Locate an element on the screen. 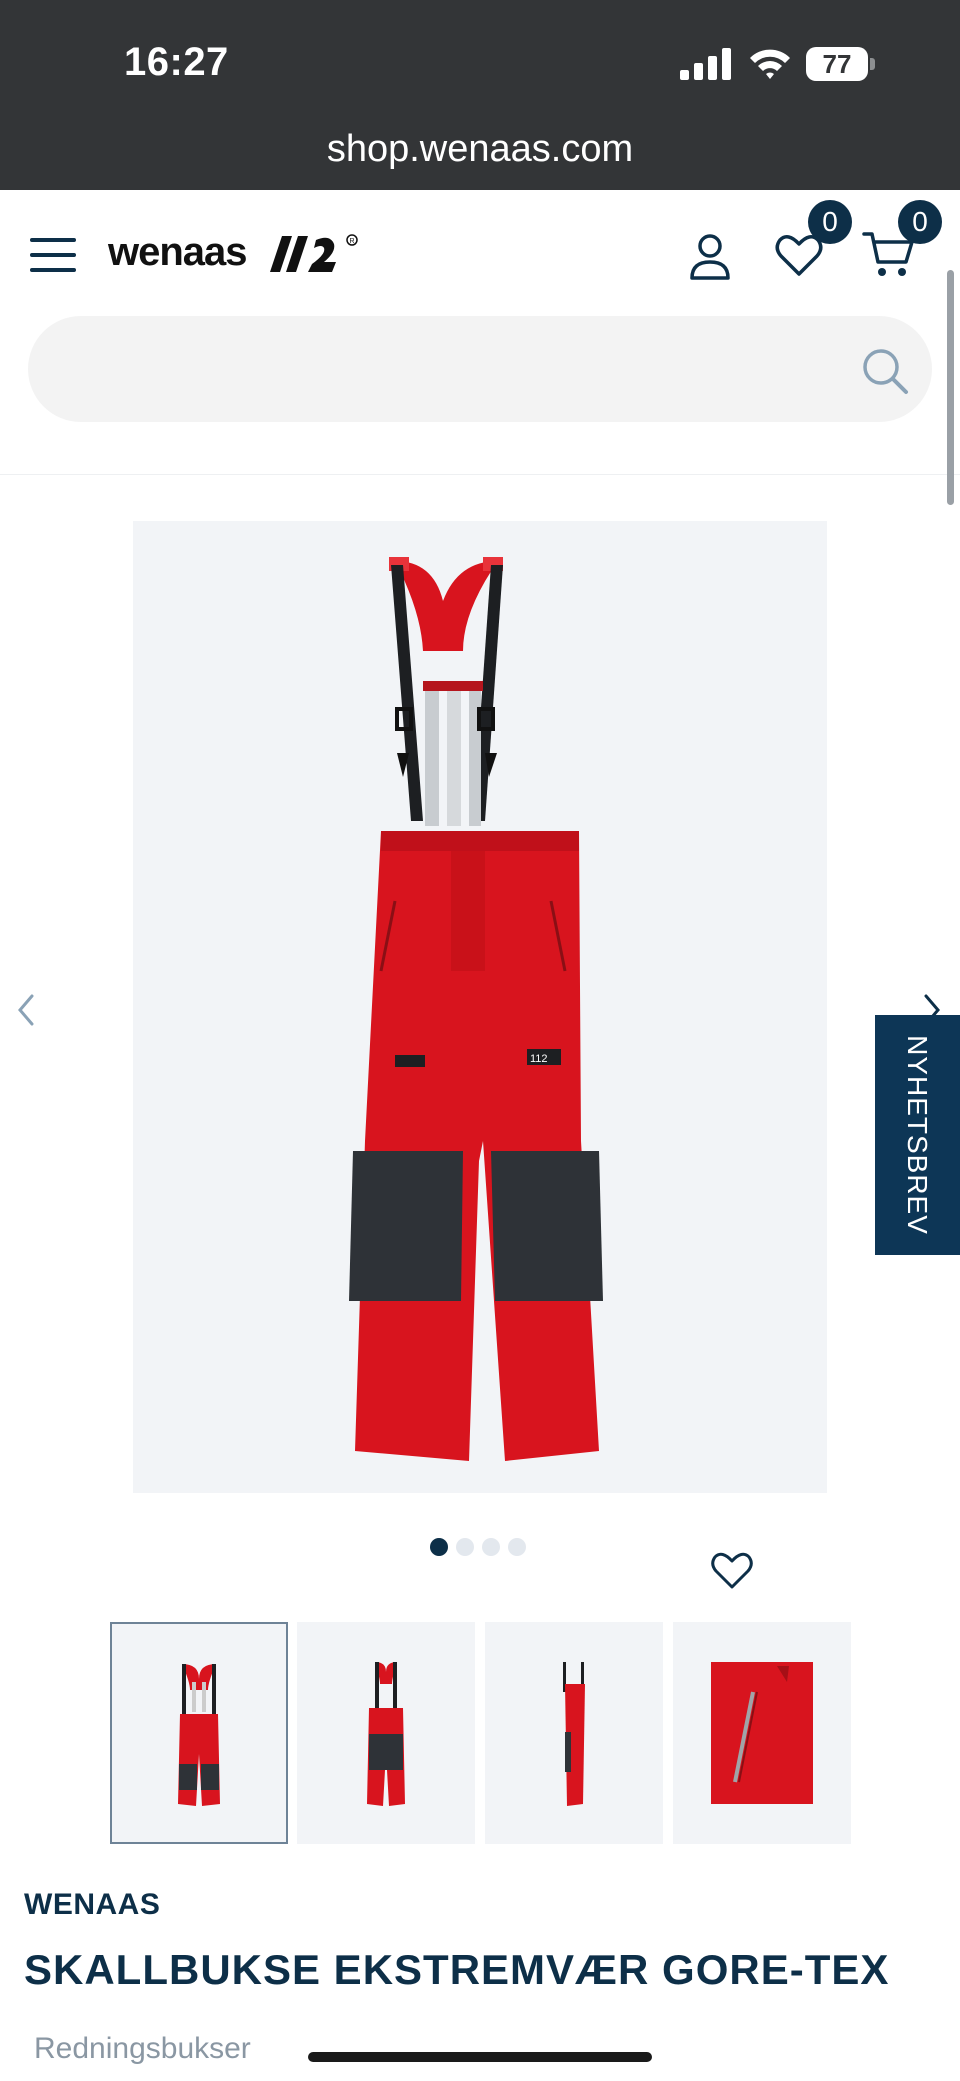  wifi-icon is located at coordinates (770, 64).